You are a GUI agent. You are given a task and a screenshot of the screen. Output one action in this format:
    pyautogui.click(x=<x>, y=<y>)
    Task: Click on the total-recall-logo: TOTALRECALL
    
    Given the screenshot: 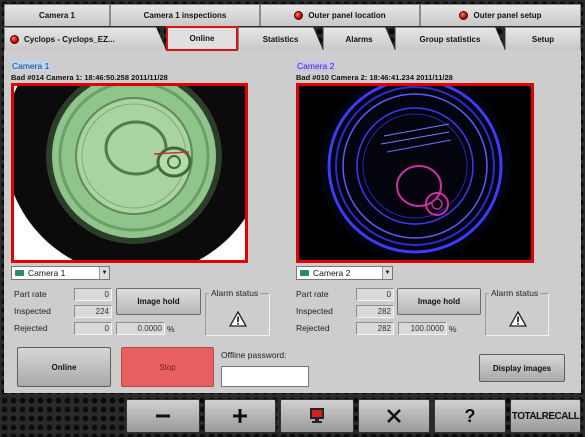 What is the action you would take?
    pyautogui.click(x=545, y=416)
    